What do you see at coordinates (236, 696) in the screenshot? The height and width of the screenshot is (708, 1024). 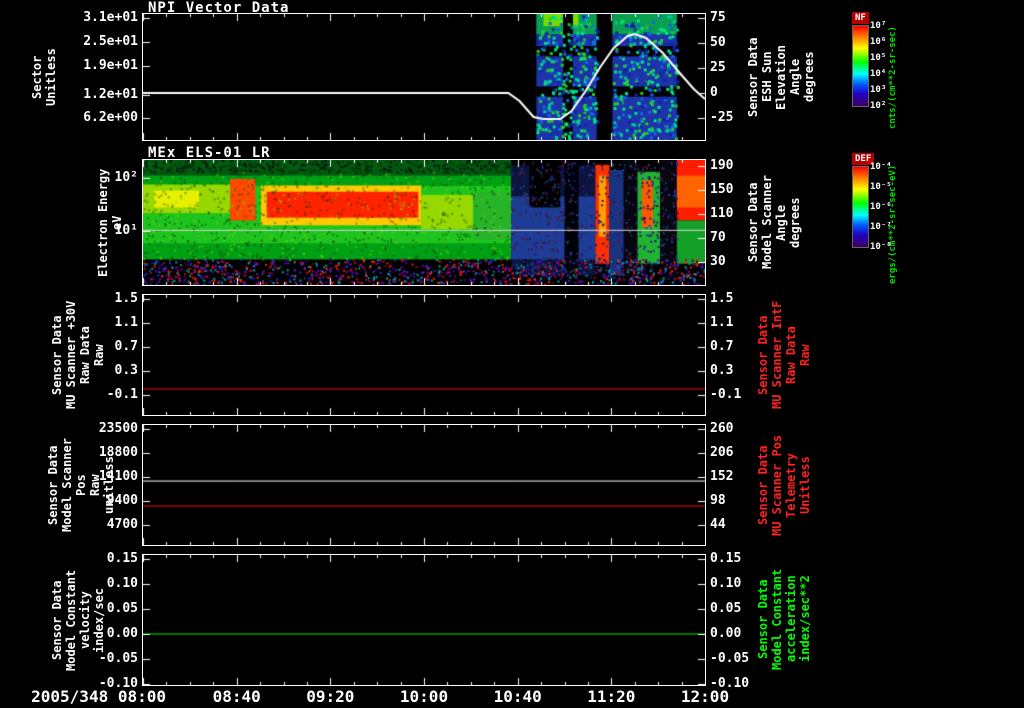 I see `x-tick-label: 08:40` at bounding box center [236, 696].